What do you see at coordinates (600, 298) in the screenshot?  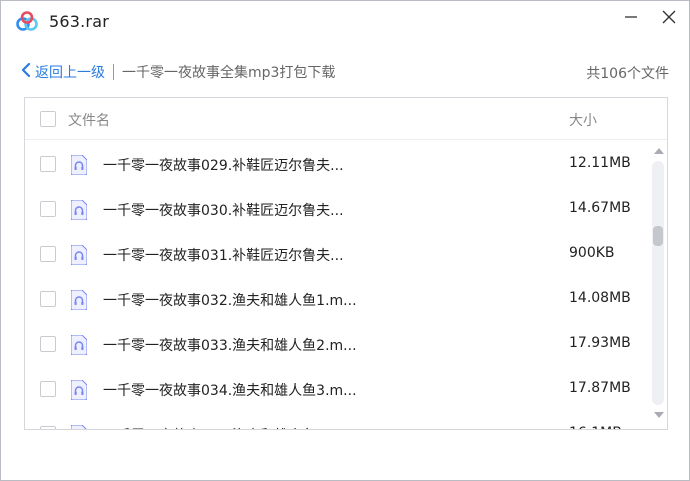 I see `file-size: 14.08MB` at bounding box center [600, 298].